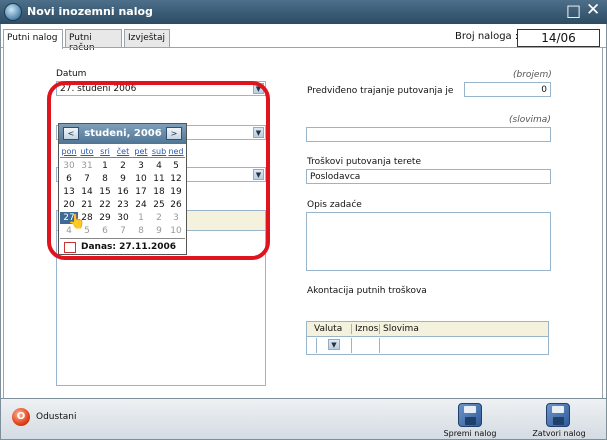  What do you see at coordinates (159, 151) in the screenshot?
I see `weekday-label: sub` at bounding box center [159, 151].